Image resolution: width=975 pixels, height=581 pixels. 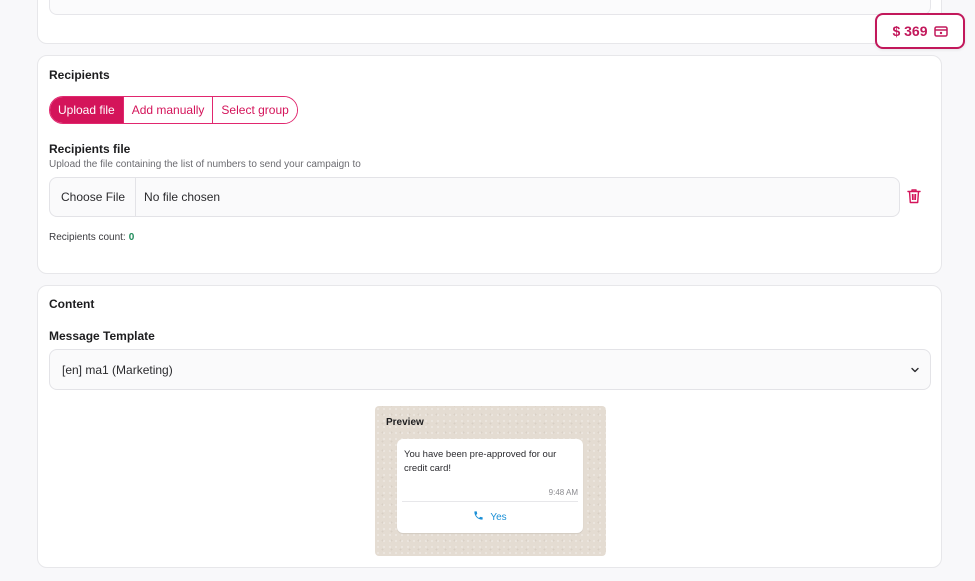 I want to click on chevron-down-icon, so click(x=915, y=371).